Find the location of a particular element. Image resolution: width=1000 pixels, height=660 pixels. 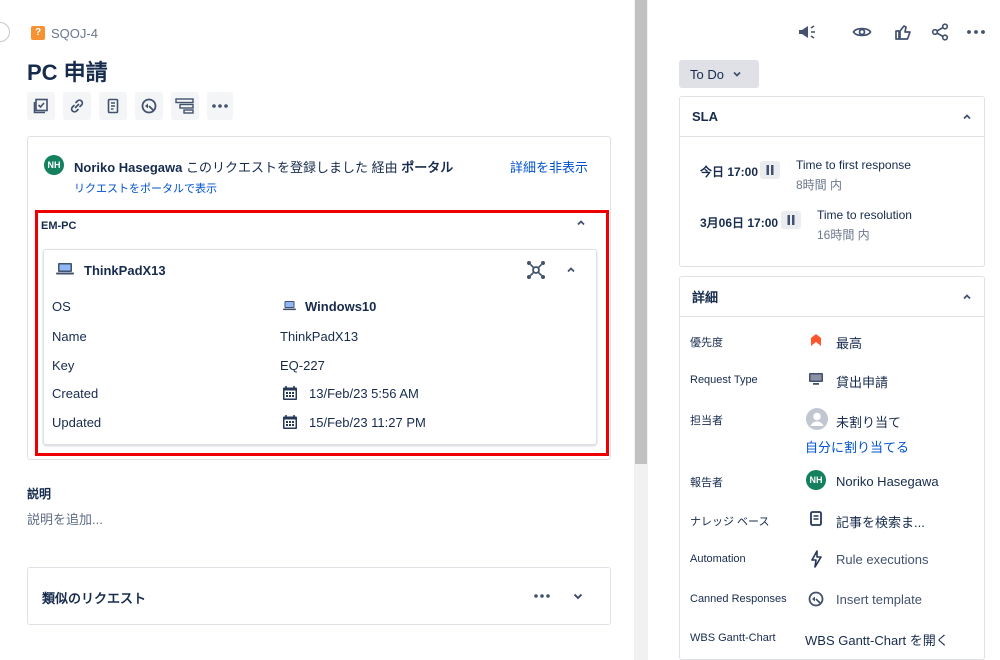

priority-label: 優先度 is located at coordinates (706, 343).